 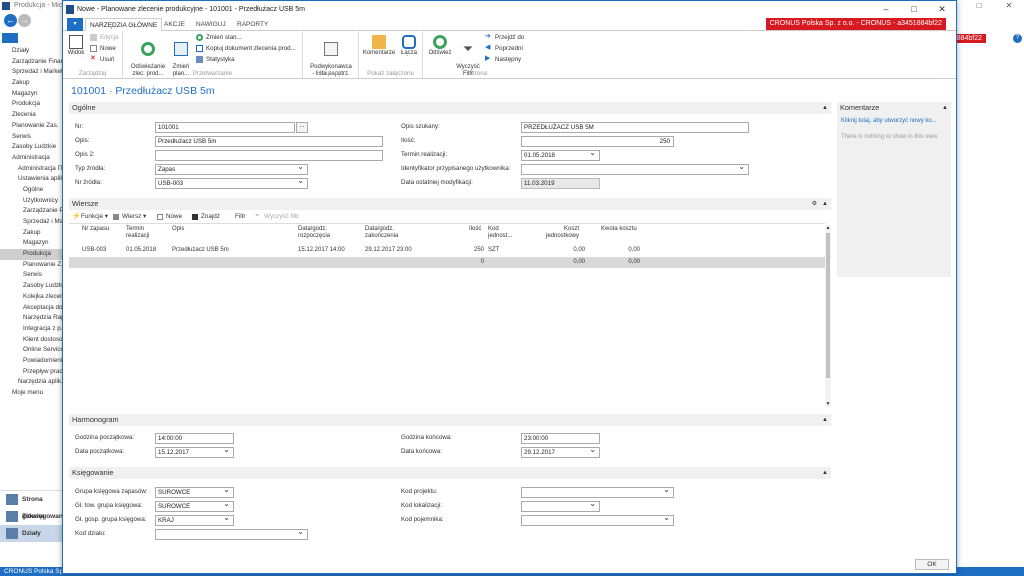 I want to click on bin-code-select, so click(x=597, y=520).